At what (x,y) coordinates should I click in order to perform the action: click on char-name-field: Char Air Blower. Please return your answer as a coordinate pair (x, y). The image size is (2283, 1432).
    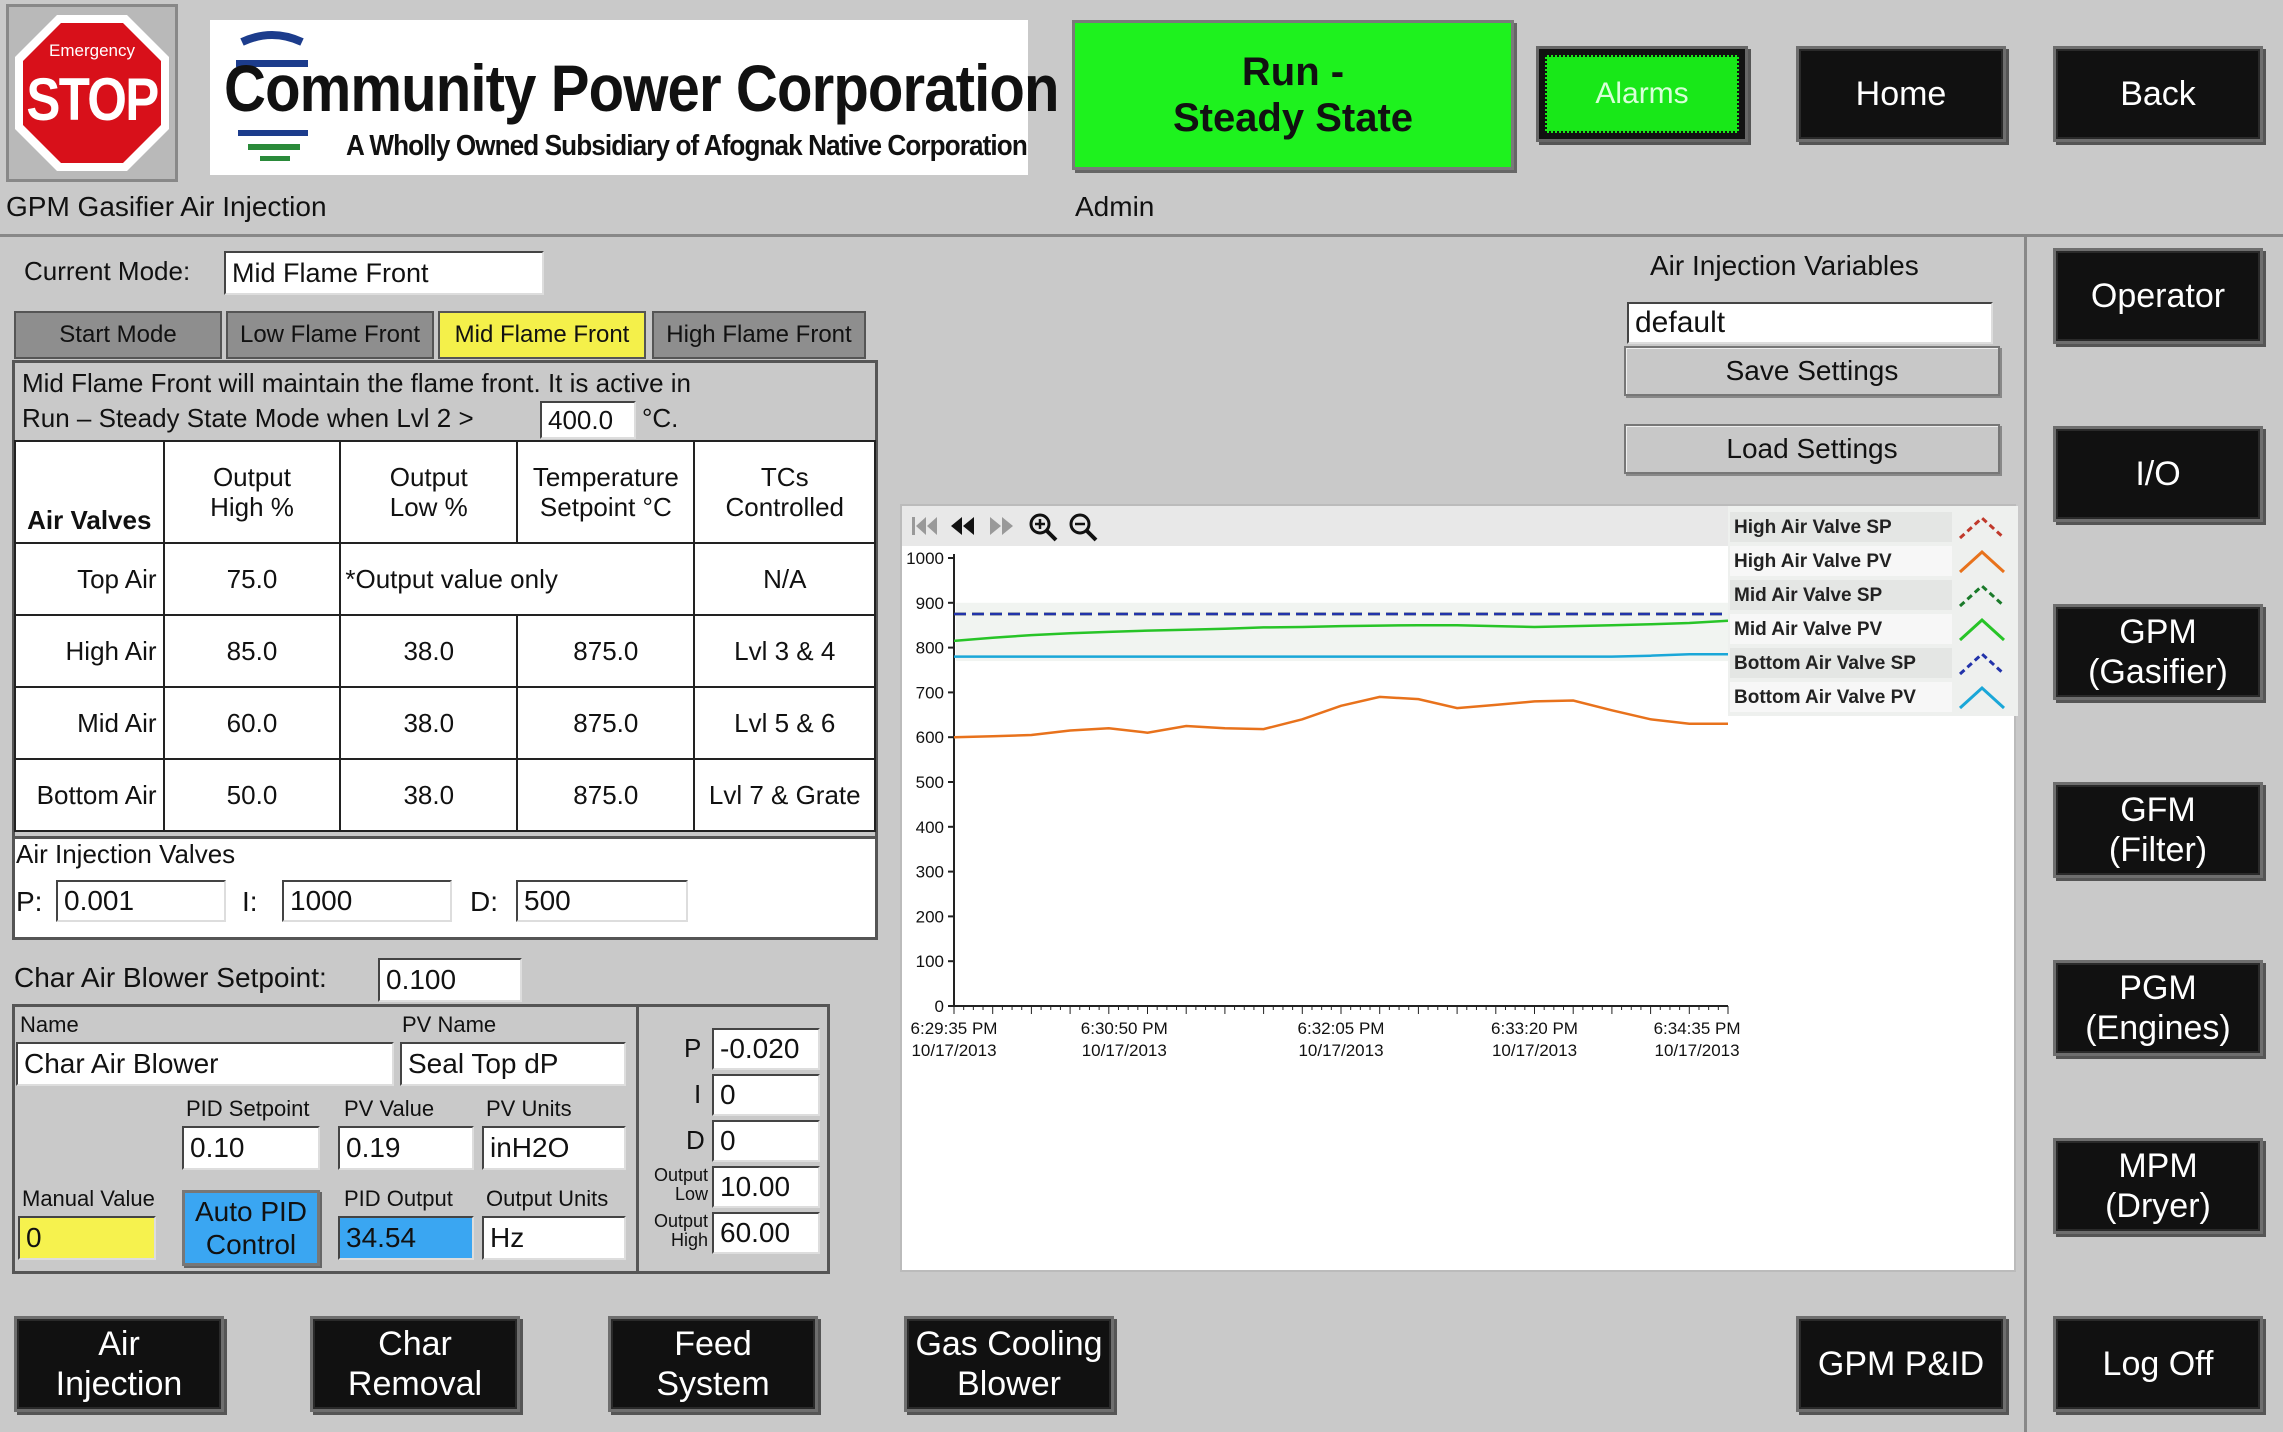
    Looking at the image, I should click on (205, 1064).